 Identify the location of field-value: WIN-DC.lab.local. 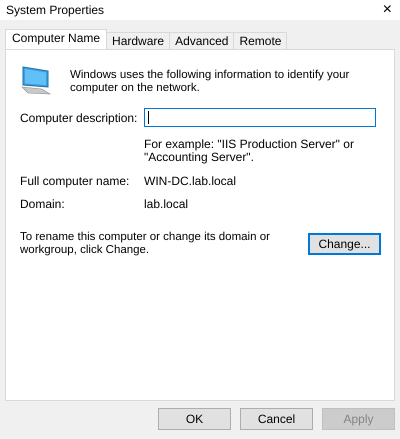
(190, 181).